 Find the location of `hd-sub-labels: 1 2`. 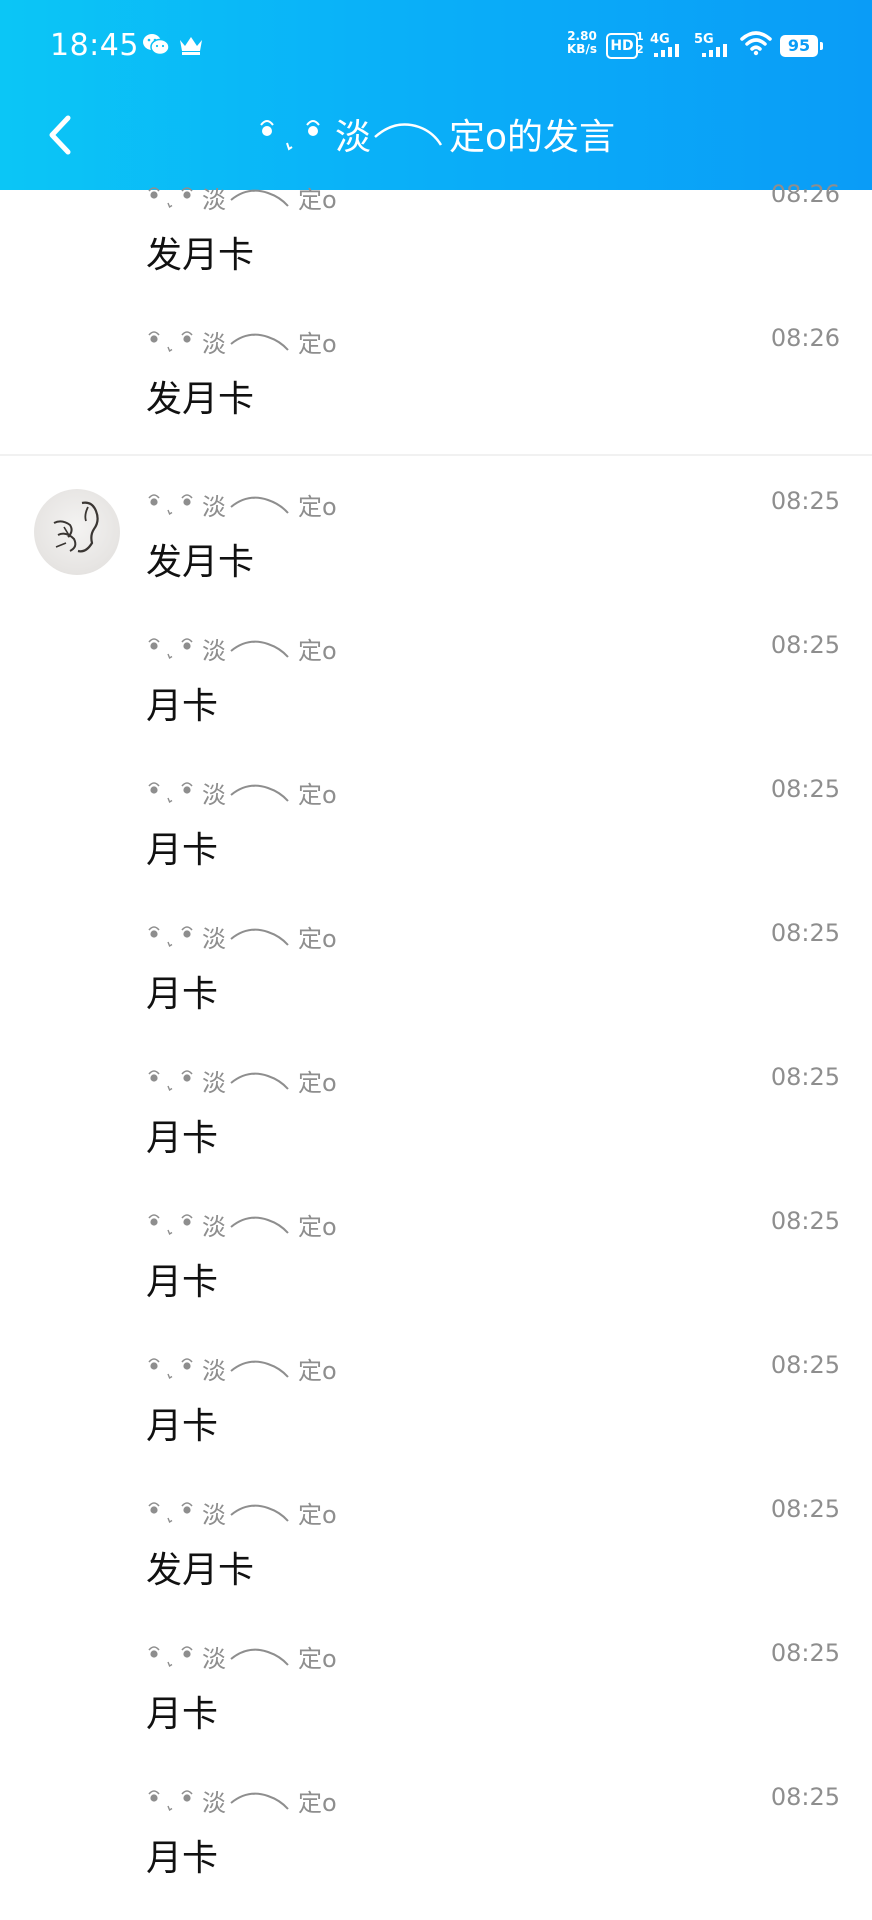

hd-sub-labels: 1 2 is located at coordinates (640, 43).